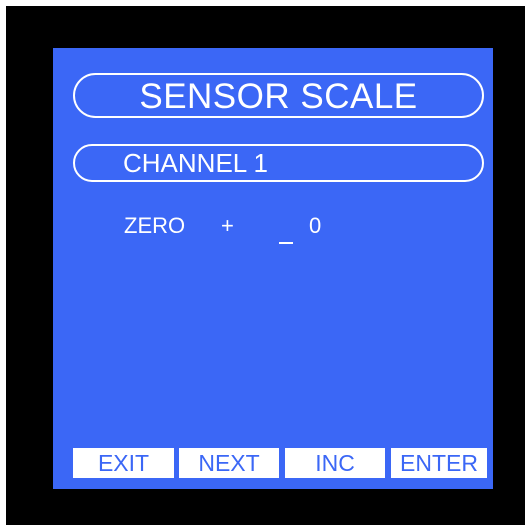 This screenshot has width=528, height=532. Describe the element at coordinates (229, 463) in the screenshot. I see `next-button: NEXT` at that location.